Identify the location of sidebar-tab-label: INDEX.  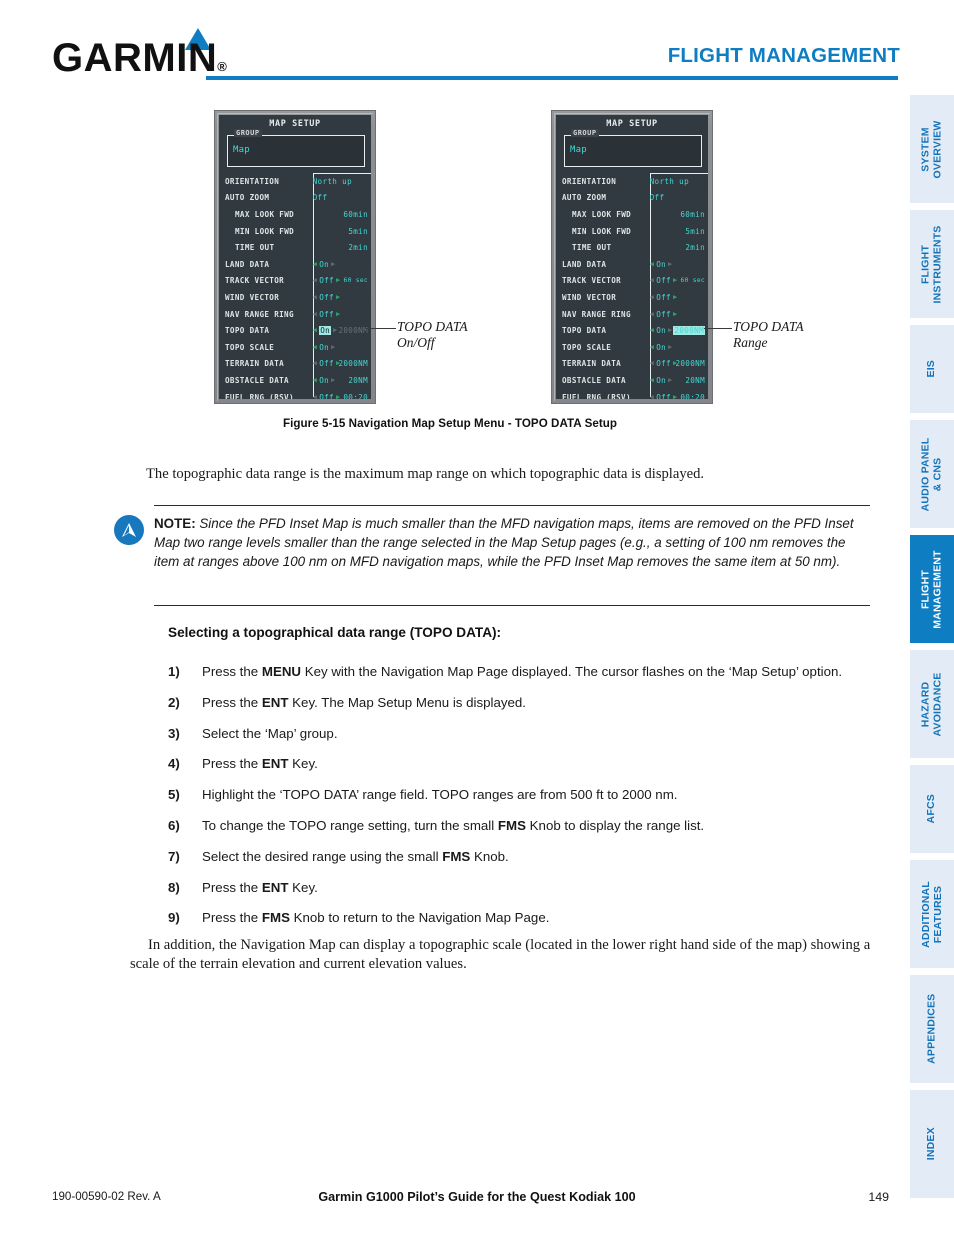
(931, 1144).